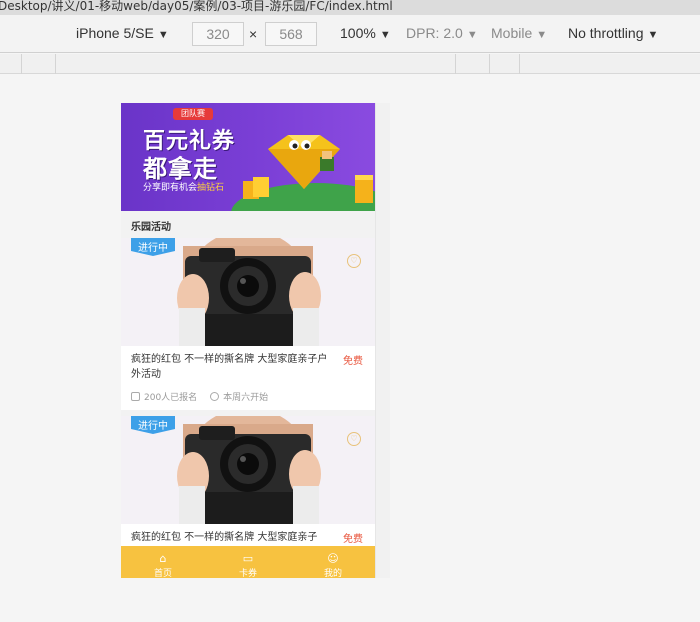  Describe the element at coordinates (115, 33) in the screenshot. I see `device-label: iPhone 5/SE` at that location.